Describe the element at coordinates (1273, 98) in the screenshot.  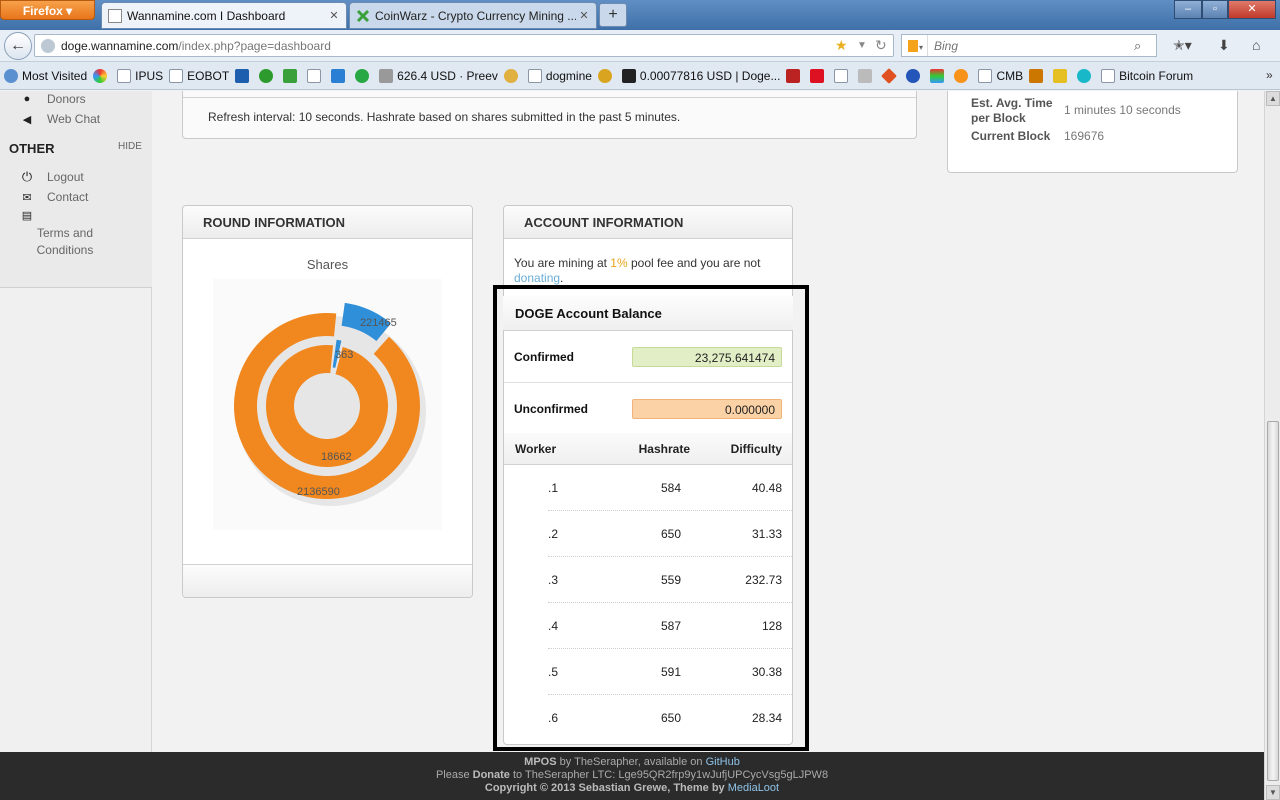
I see `scroll-up-arrow-icon: ▲` at that location.